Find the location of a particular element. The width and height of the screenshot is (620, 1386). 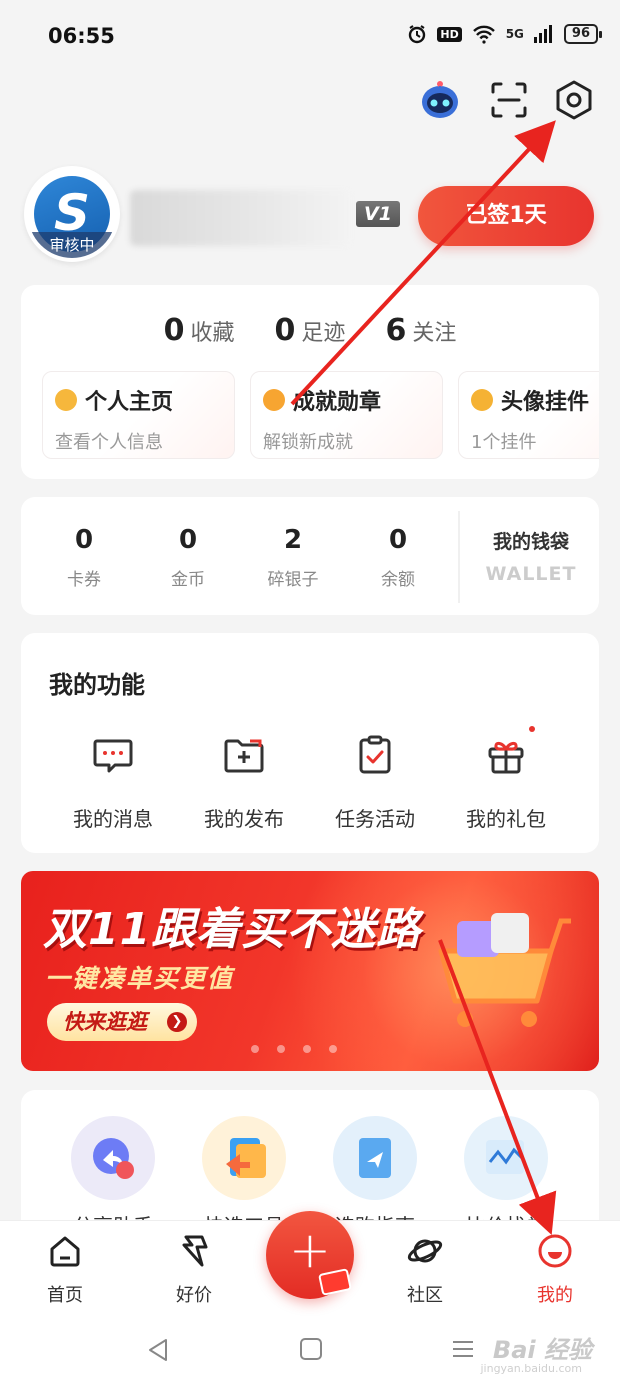

baidu-watermark: Bai 经验 is located at coordinates (542, 1350).